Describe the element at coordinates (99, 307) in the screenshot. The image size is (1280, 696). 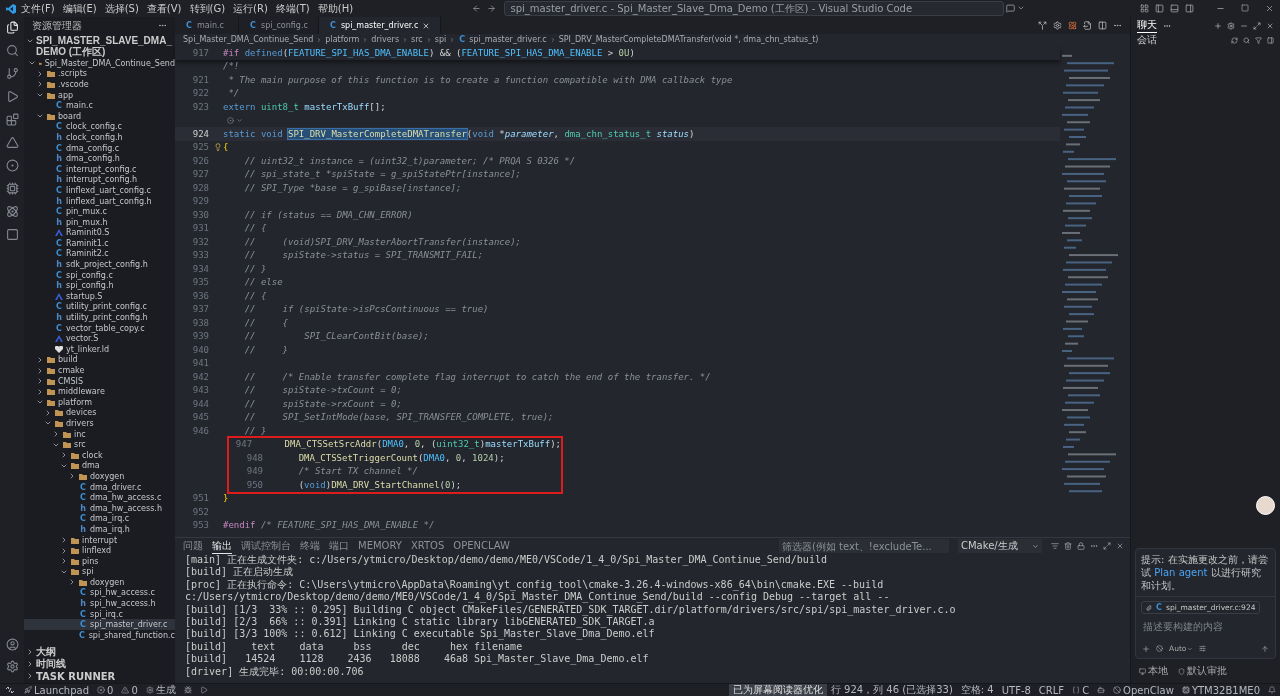
I see `tree-item: C utility_print_config.c` at that location.